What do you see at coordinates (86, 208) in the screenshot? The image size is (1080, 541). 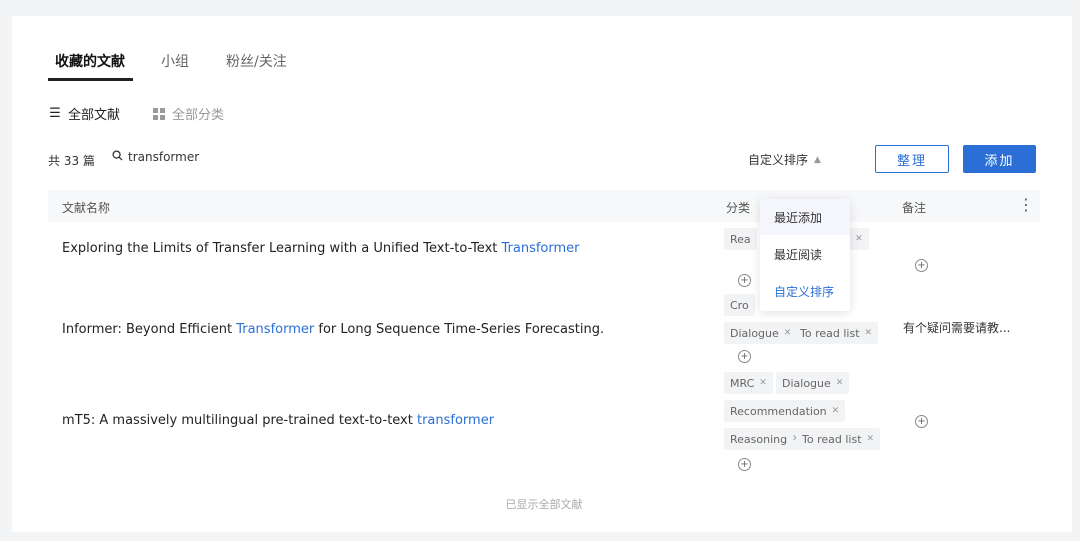 I see `header-paper-name: 文献名称` at bounding box center [86, 208].